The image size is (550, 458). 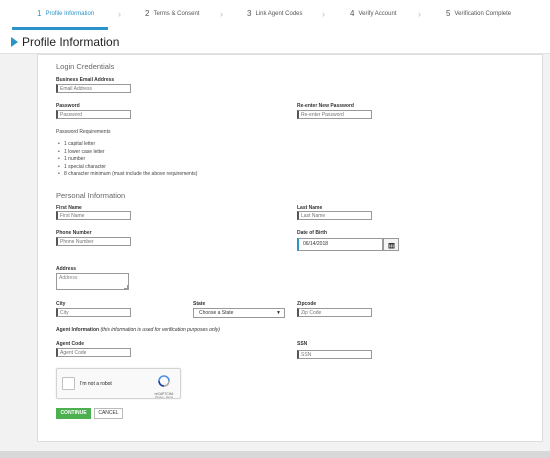 What do you see at coordinates (312, 233) in the screenshot?
I see `dob-label: Date of Birth` at bounding box center [312, 233].